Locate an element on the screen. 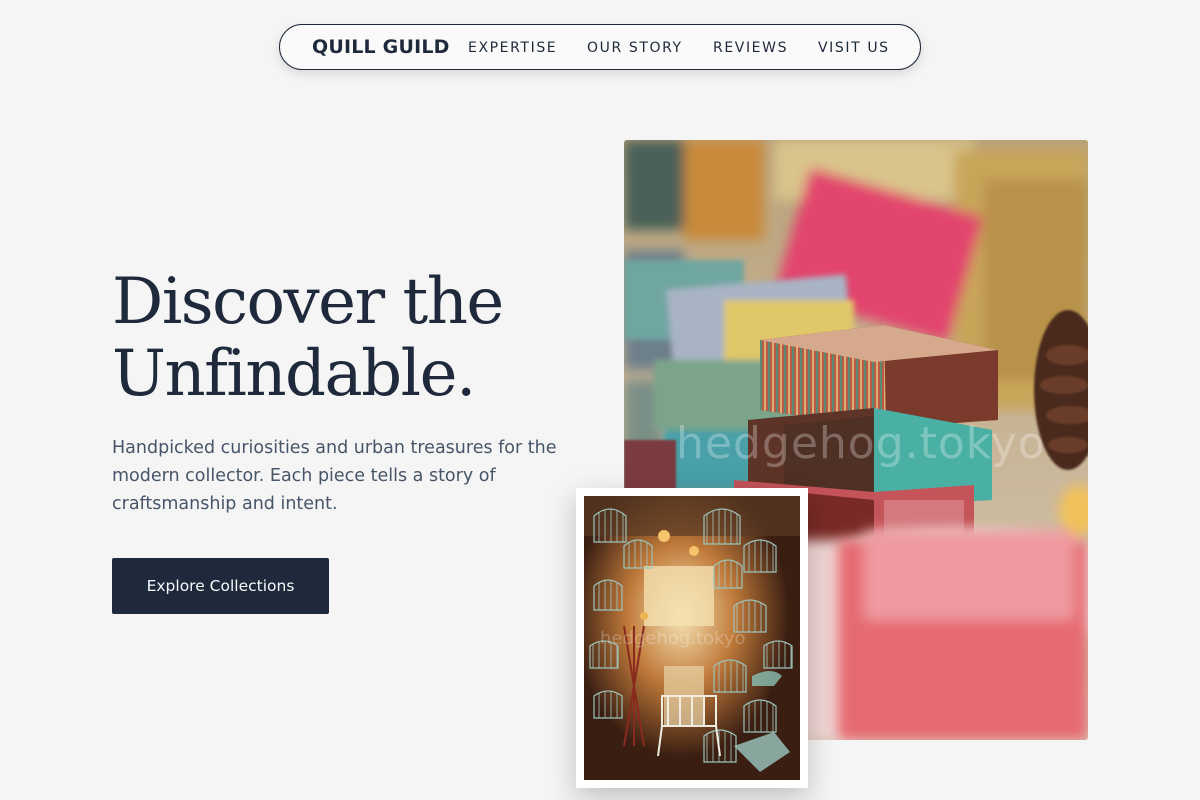 The width and height of the screenshot is (1200, 800). inset-image: hedgehog.tokyo is located at coordinates (692, 638).